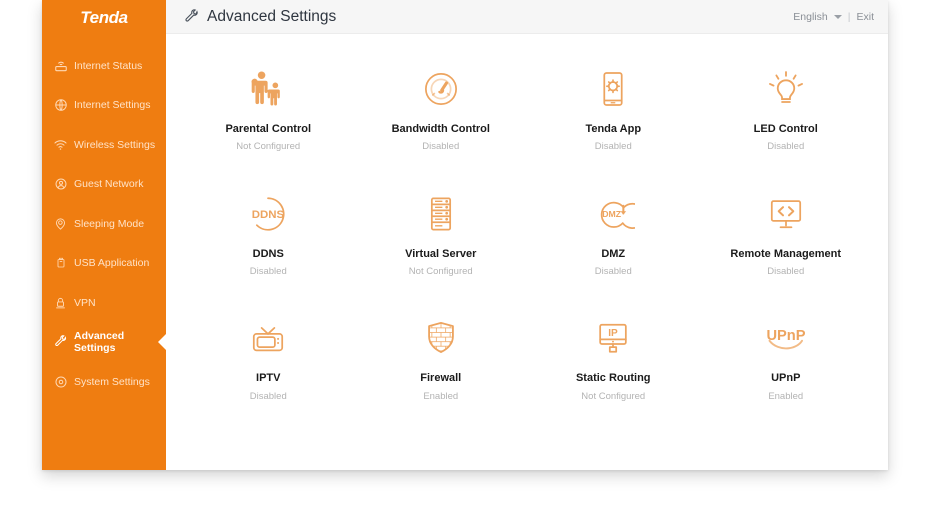  I want to click on tile-label: DMZ, so click(613, 253).